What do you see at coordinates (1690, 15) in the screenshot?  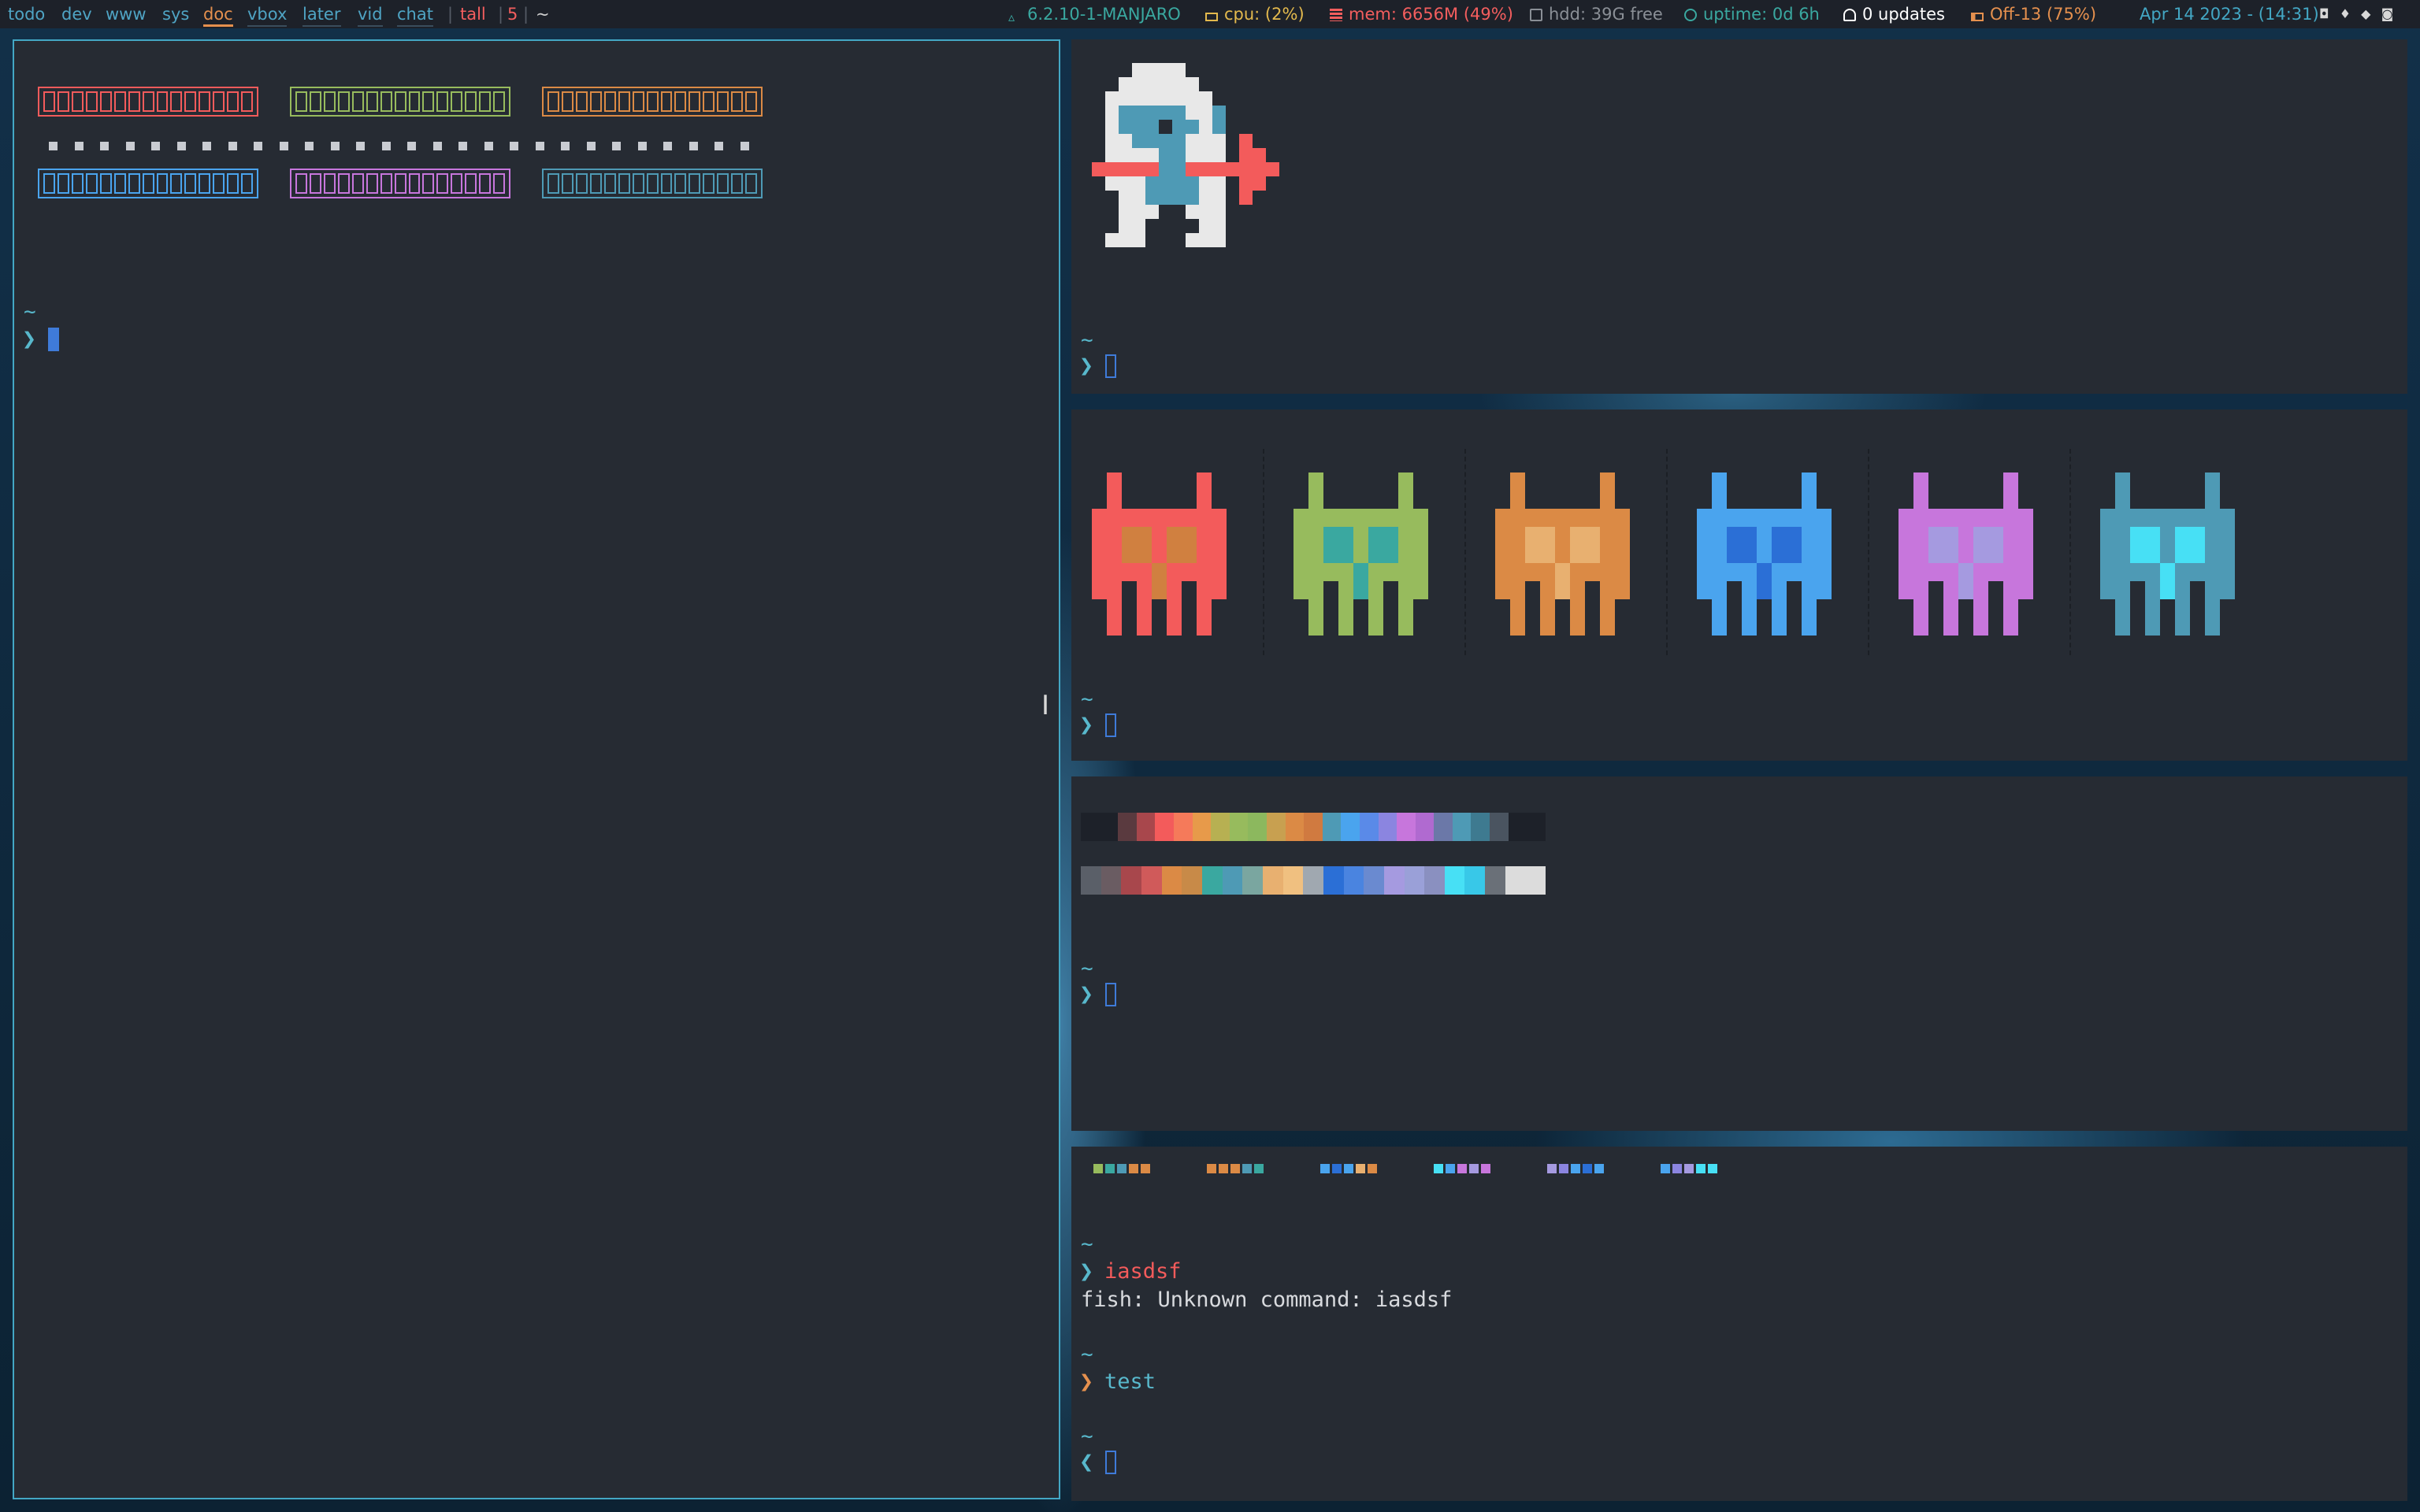 I see `uptime-icon` at bounding box center [1690, 15].